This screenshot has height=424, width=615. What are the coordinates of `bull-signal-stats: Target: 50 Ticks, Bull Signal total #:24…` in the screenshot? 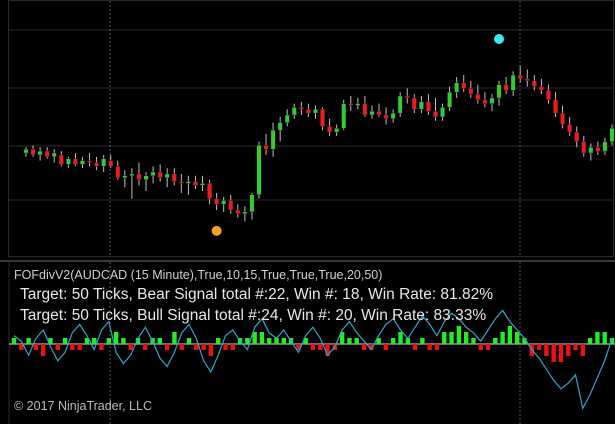 It's located at (253, 315).